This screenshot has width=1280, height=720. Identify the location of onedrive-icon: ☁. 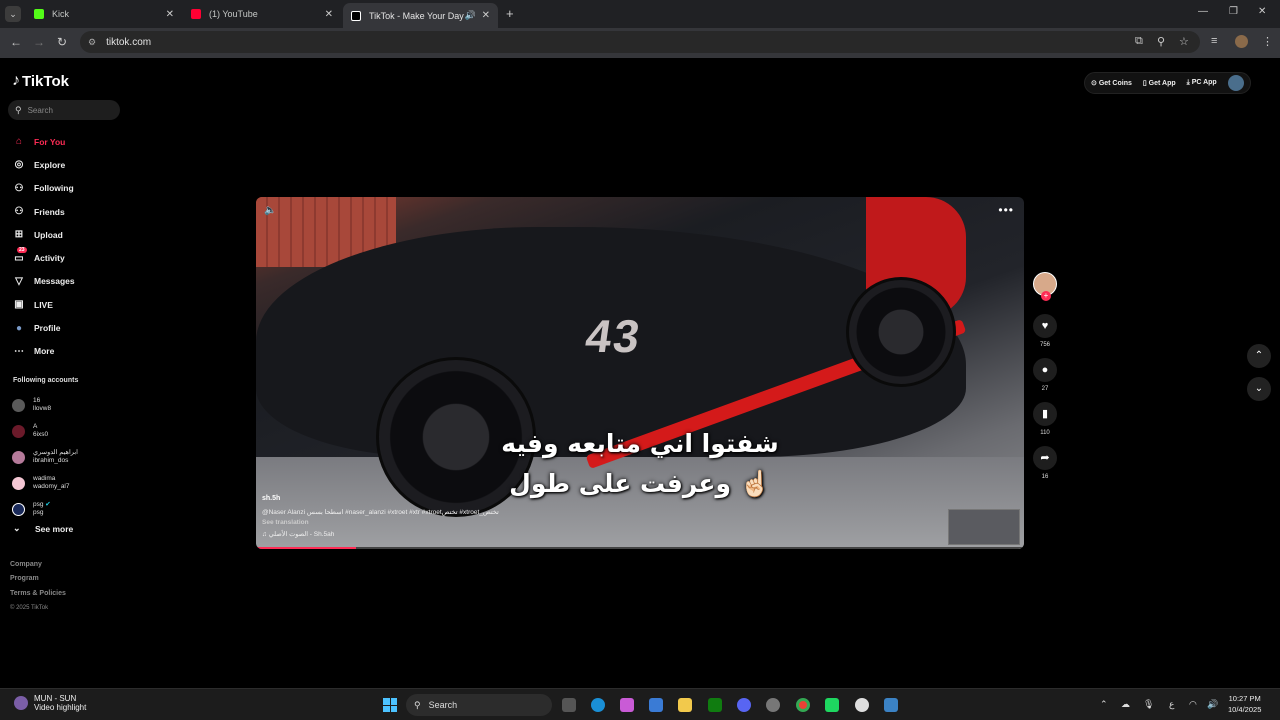
(1125, 704).